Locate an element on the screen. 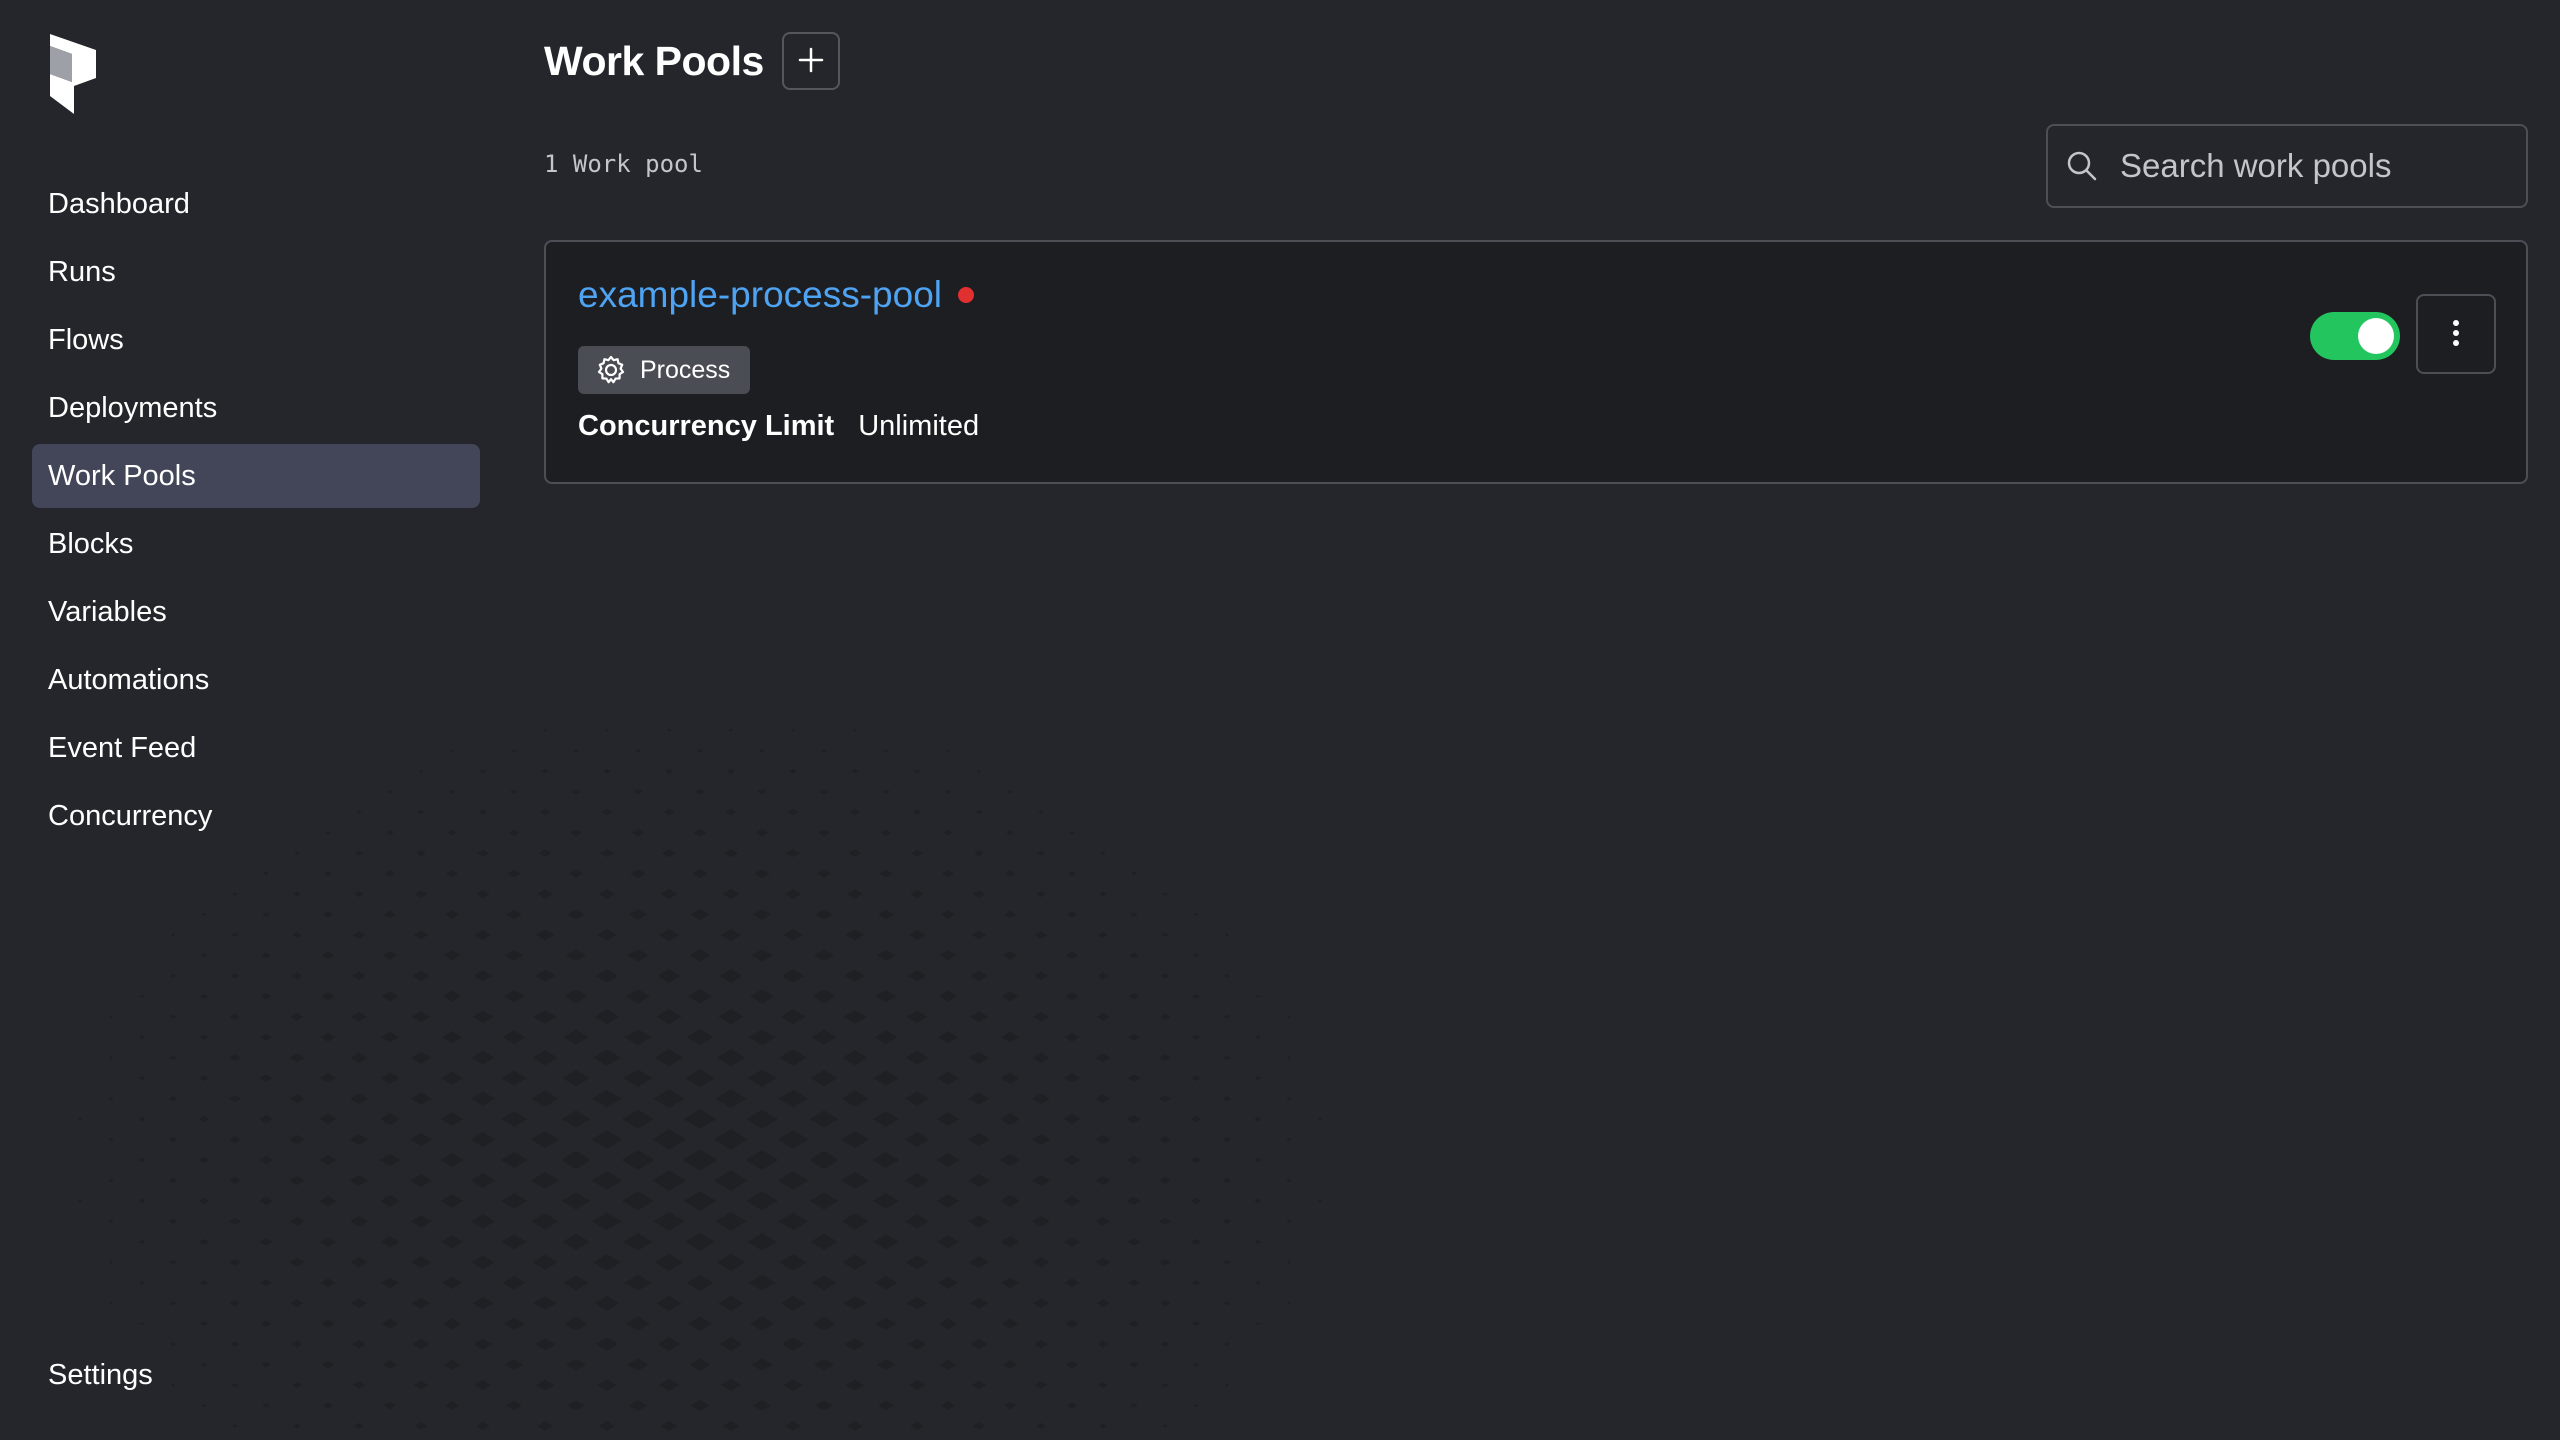 Image resolution: width=2560 pixels, height=1440 pixels. sidebar-item-settings: Settings is located at coordinates (256, 1375).